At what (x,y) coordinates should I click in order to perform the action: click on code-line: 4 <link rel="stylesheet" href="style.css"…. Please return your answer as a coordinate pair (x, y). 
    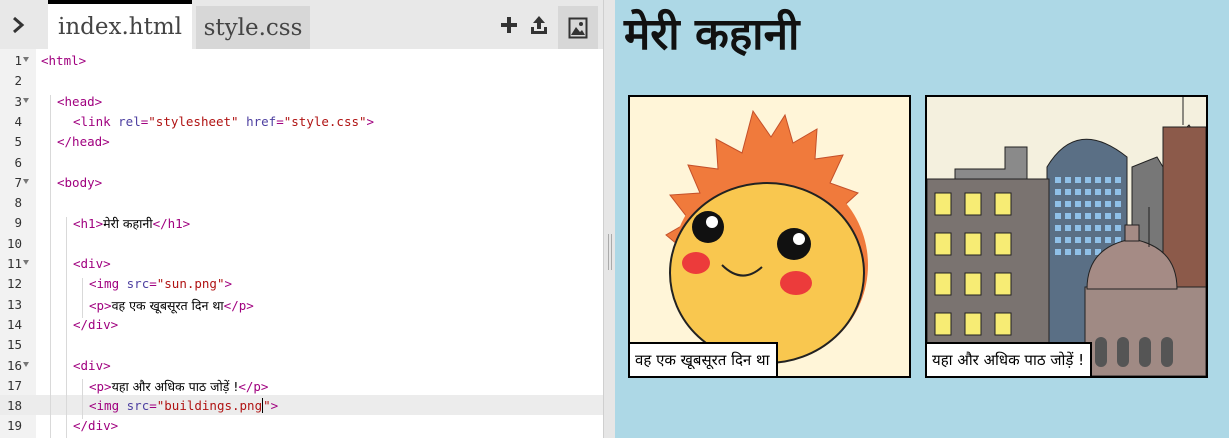
    Looking at the image, I should click on (301, 121).